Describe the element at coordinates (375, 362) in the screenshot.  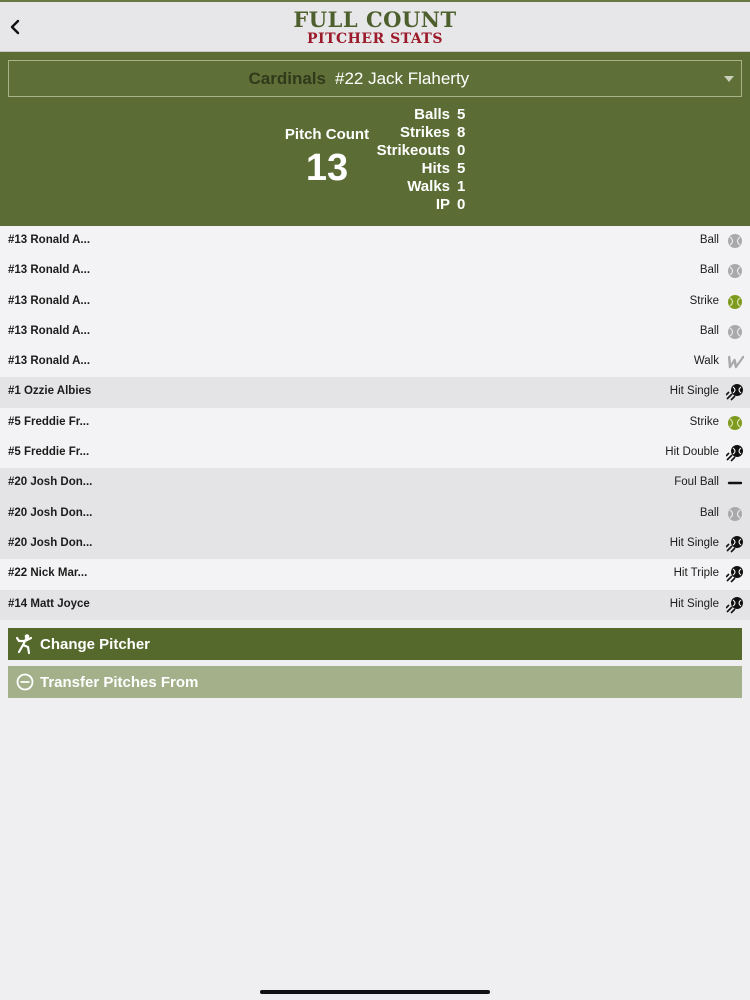
I see `pitch-row: #13 Ronald A... Walk` at that location.